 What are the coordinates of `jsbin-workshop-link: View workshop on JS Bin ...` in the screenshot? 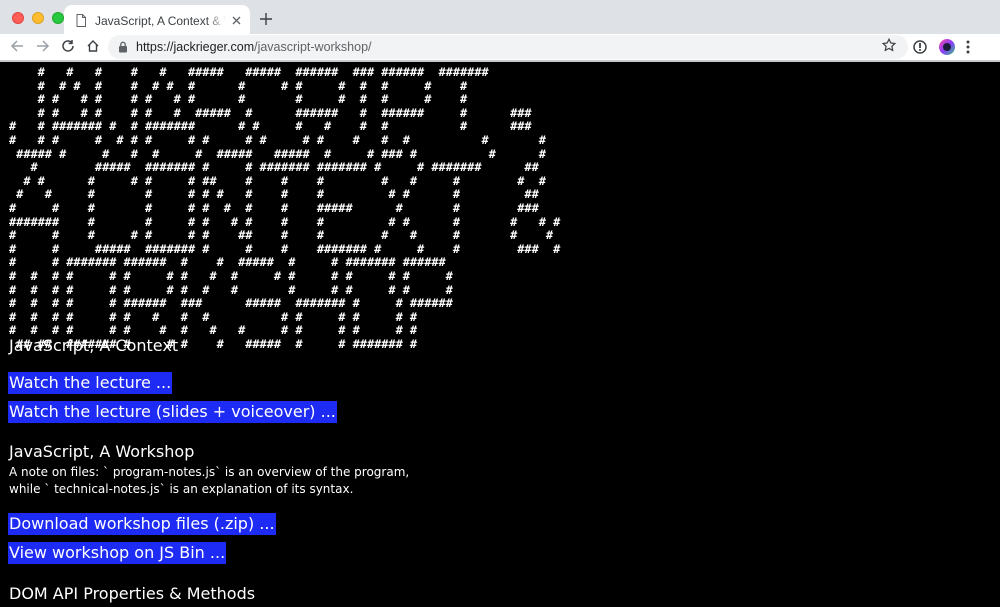 It's located at (117, 553).